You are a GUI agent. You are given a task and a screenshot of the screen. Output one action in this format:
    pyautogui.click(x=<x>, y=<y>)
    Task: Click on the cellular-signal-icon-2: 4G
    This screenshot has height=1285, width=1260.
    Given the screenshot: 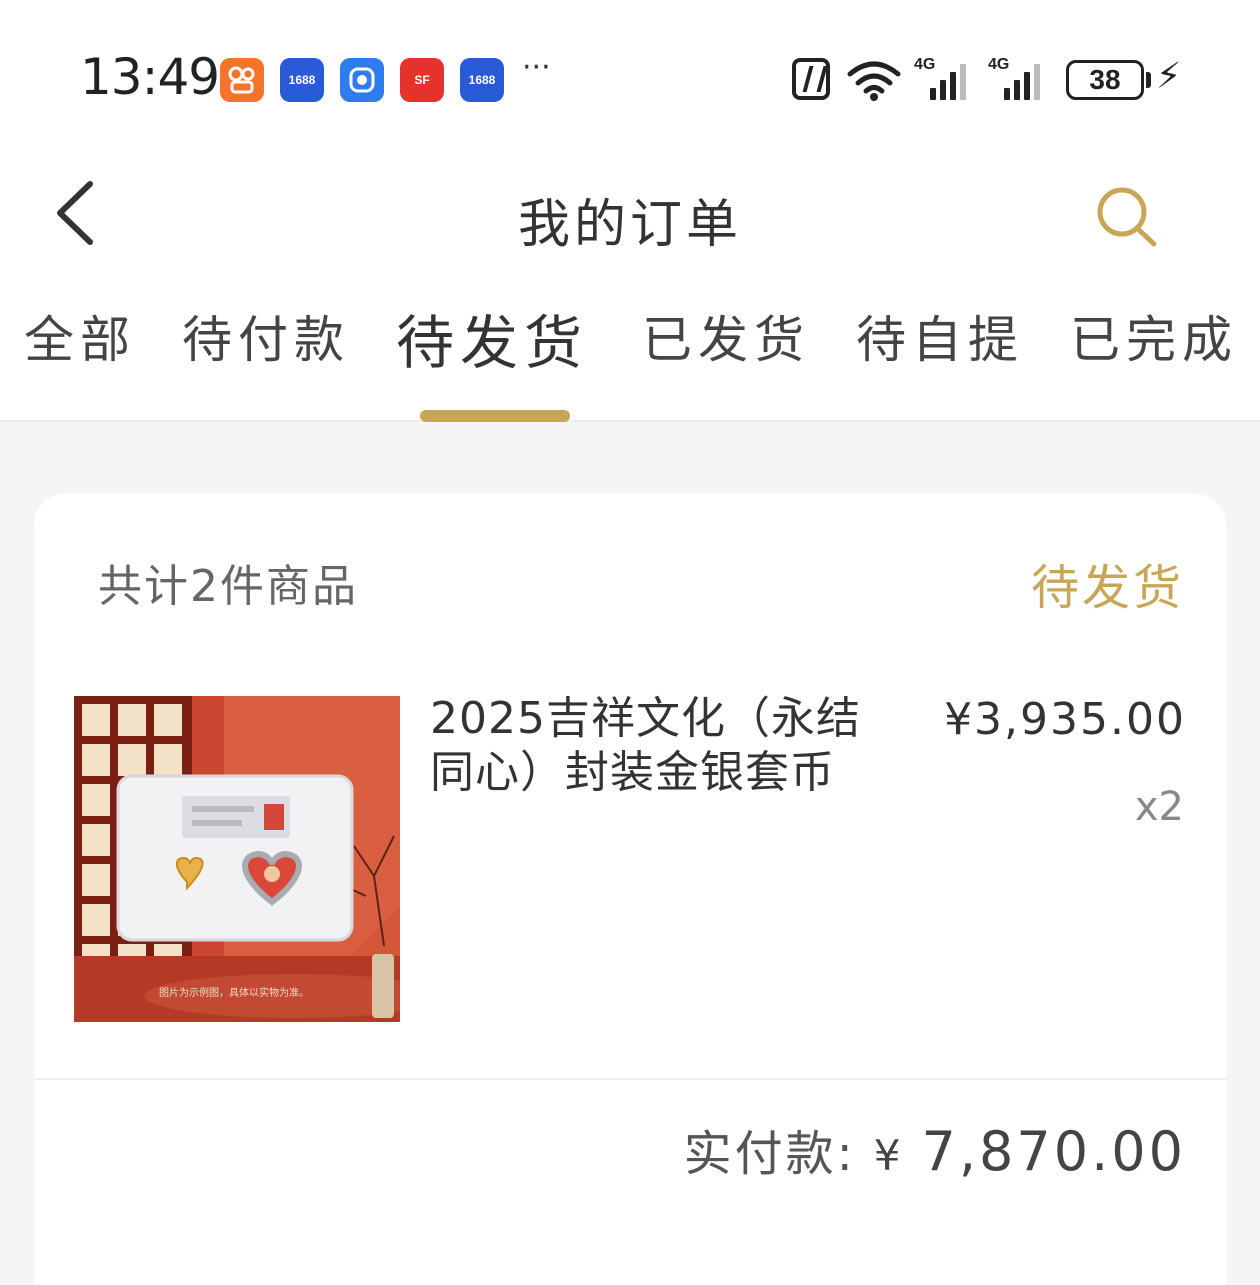 What is the action you would take?
    pyautogui.click(x=1018, y=79)
    